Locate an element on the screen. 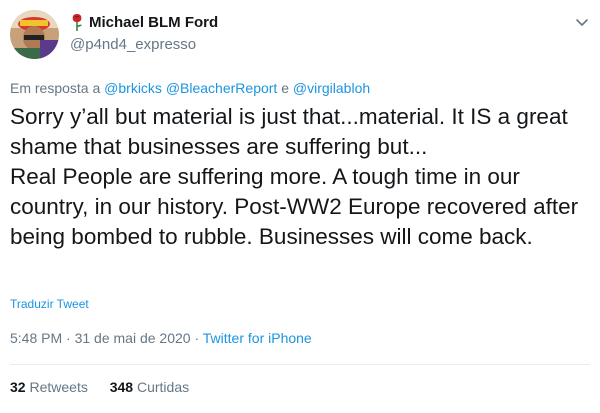 The image size is (600, 413). mention-link-virgilabloh: @virgilabloh is located at coordinates (331, 88).